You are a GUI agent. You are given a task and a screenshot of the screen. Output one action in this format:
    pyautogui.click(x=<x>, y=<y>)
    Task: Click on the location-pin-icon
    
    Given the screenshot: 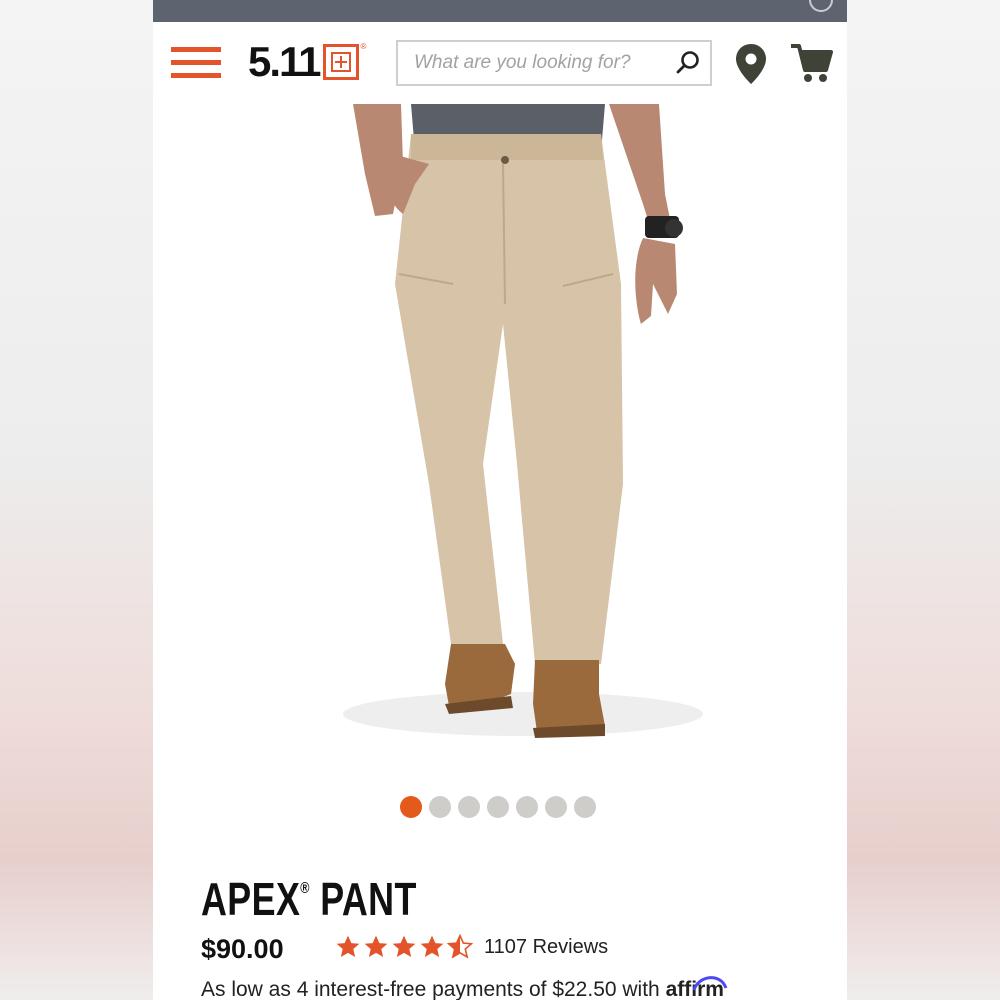 What is the action you would take?
    pyautogui.click(x=751, y=64)
    